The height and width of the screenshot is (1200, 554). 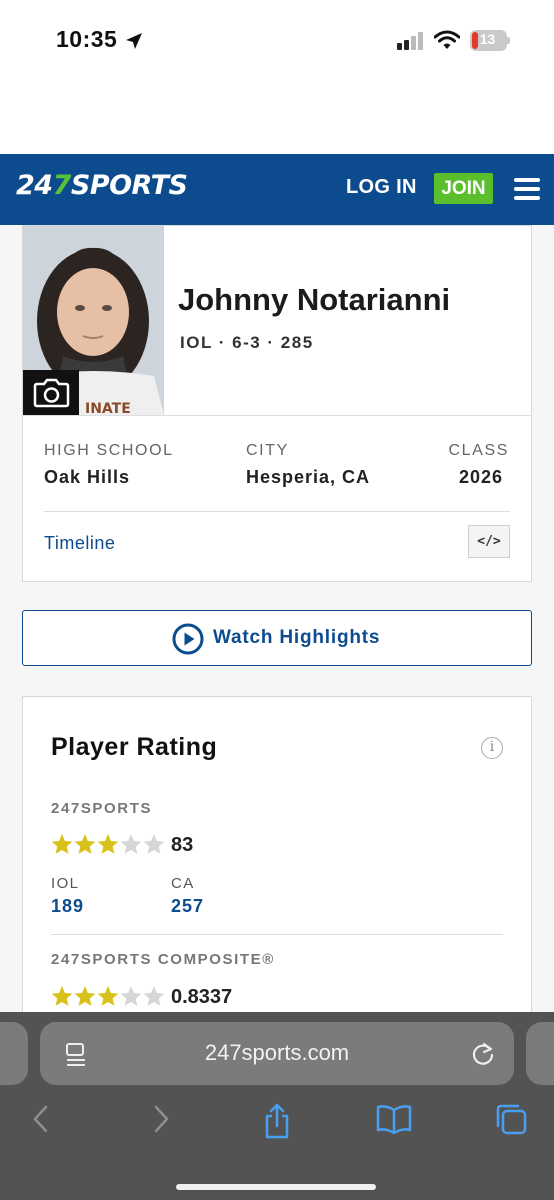 What do you see at coordinates (41, 1119) in the screenshot?
I see `back-icon` at bounding box center [41, 1119].